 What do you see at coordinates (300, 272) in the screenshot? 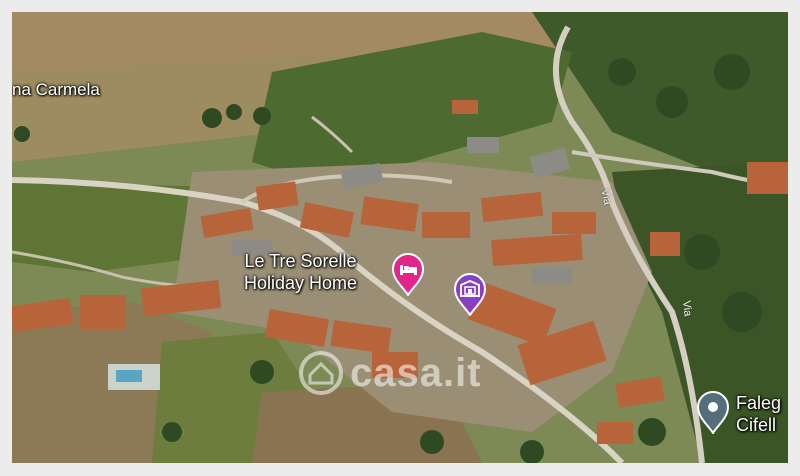
I see `poi-label-le-tre-sorelle: Le Tre Sorelle Holiday Home` at bounding box center [300, 272].